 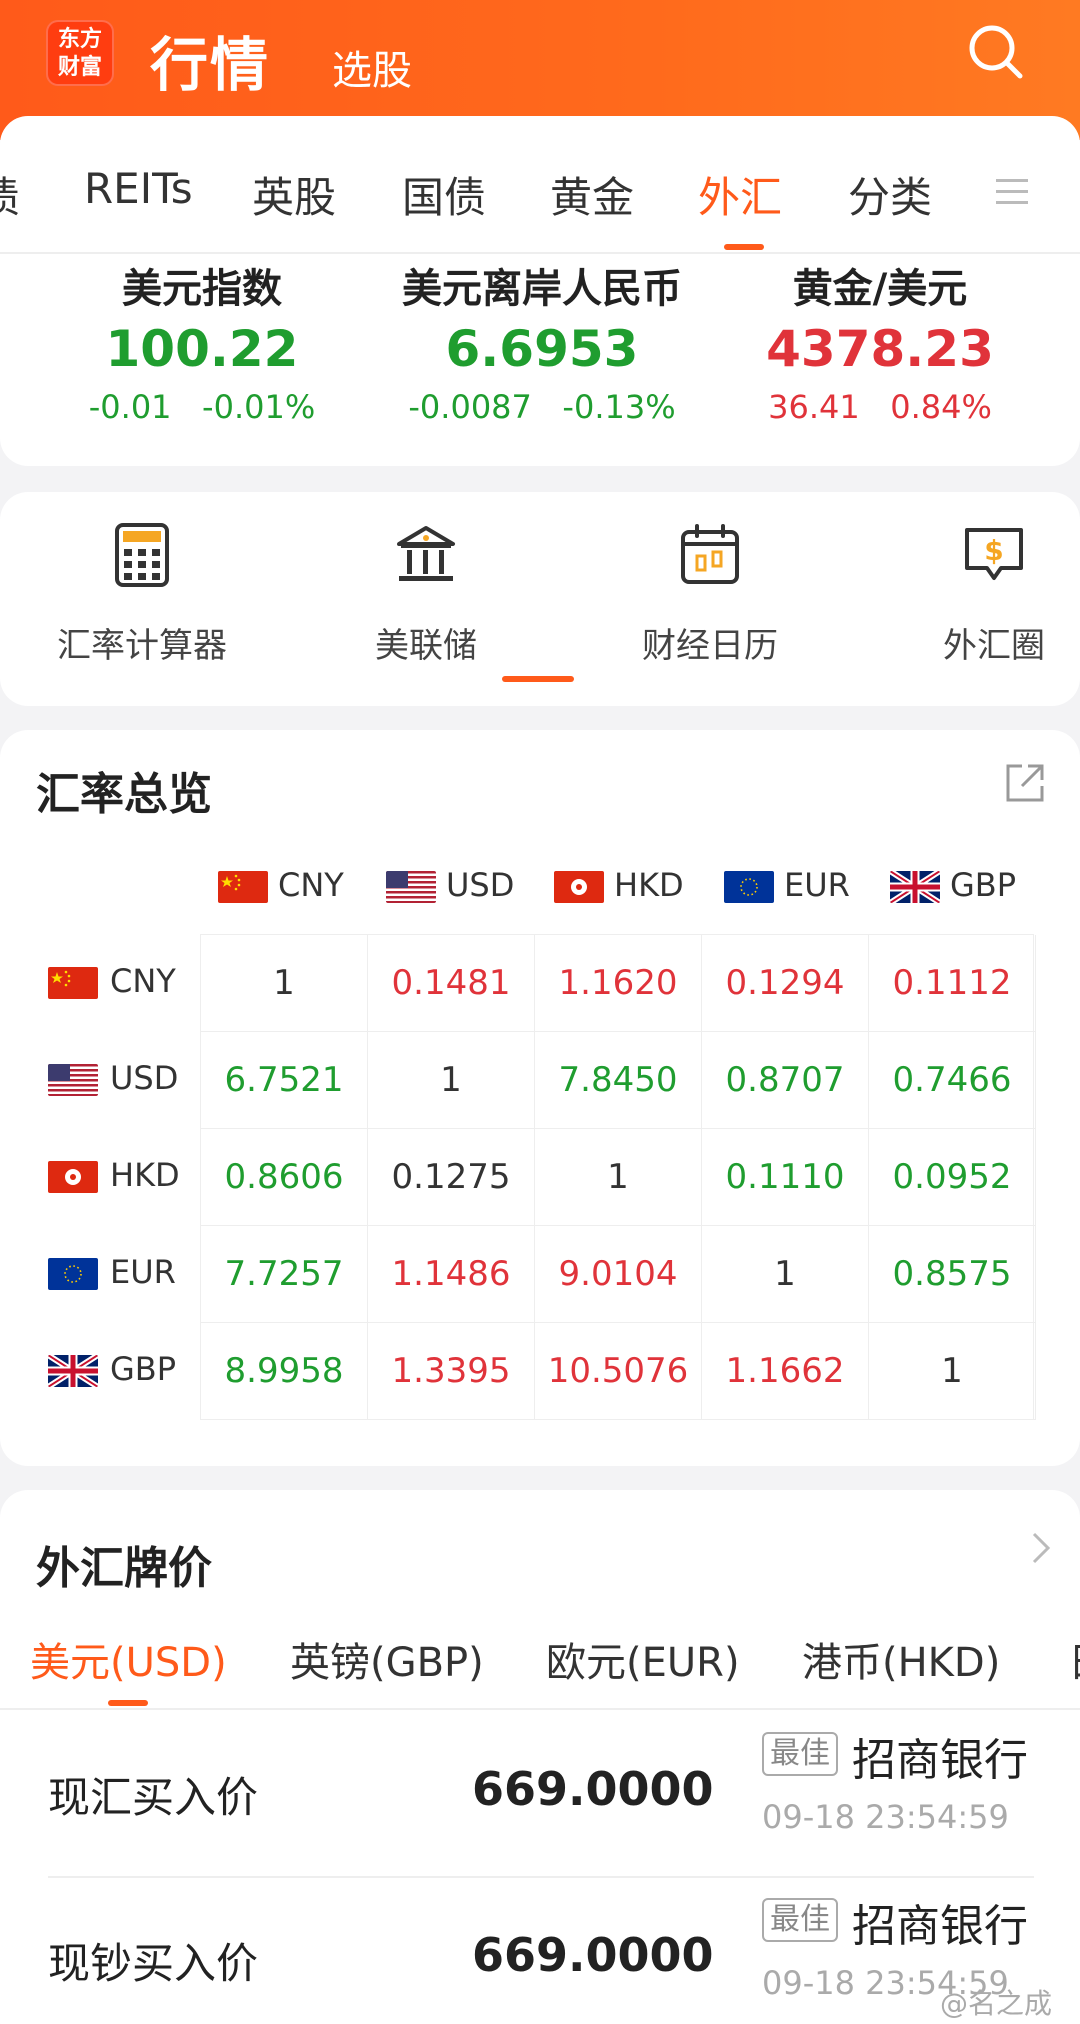 I want to click on tab-reits: REITs, so click(x=138, y=188).